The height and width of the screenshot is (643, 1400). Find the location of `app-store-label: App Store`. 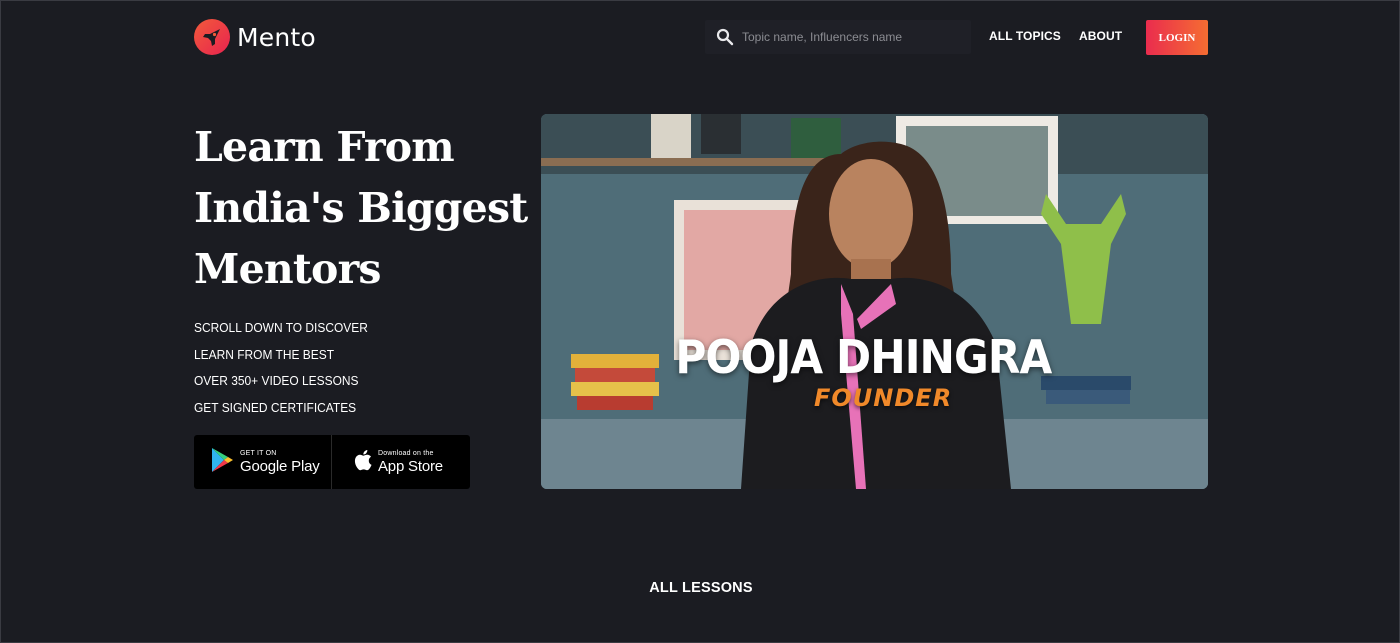

app-store-label: App Store is located at coordinates (410, 466).